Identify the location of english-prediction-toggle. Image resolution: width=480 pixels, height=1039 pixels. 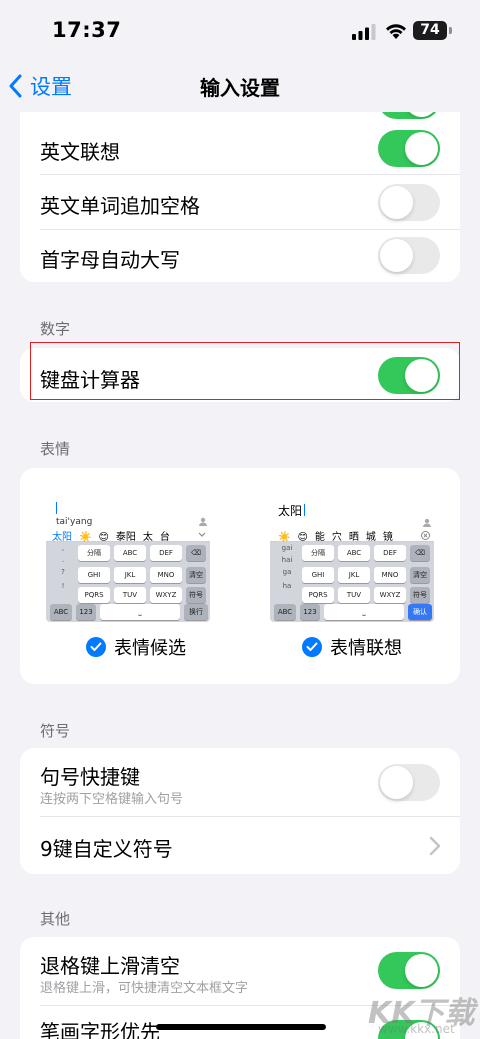
(409, 148).